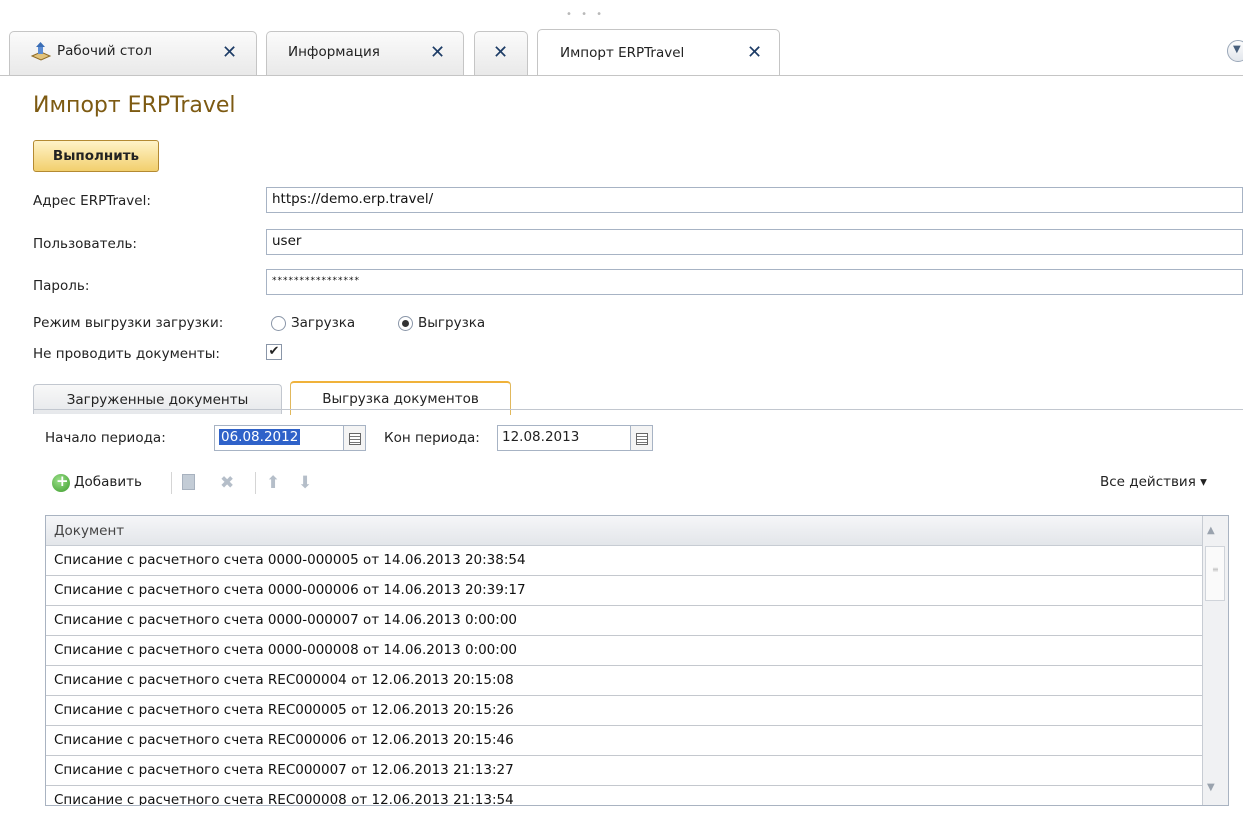  Describe the element at coordinates (624, 531) in the screenshot. I see `column-header-document: Документ` at that location.